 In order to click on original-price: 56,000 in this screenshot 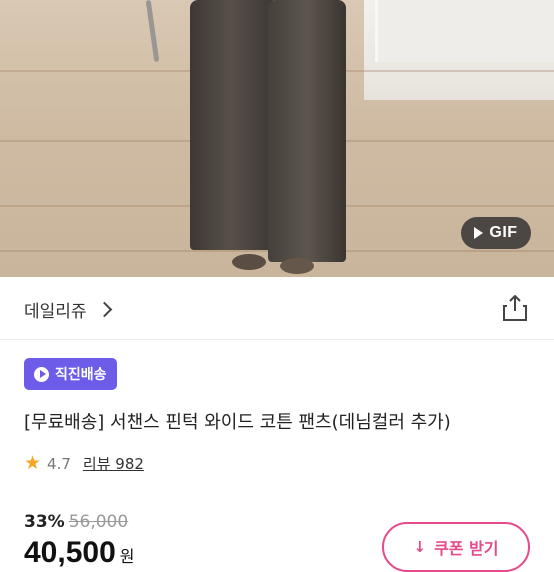, I will do `click(98, 522)`.